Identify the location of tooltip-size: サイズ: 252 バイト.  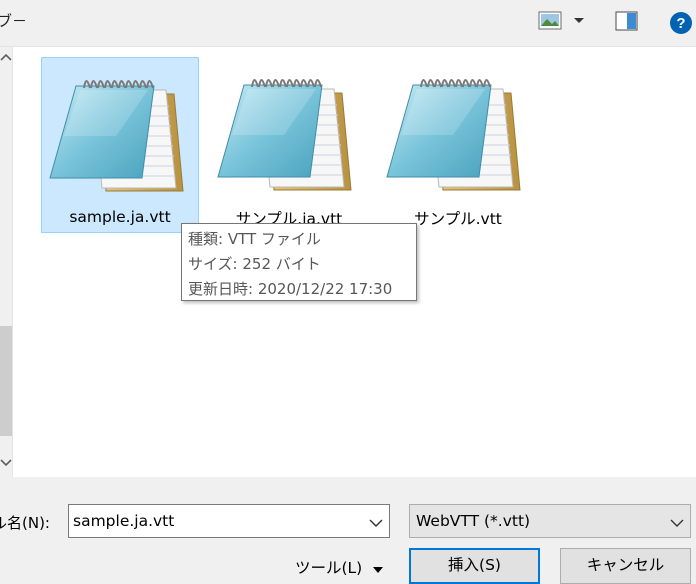
(254, 264).